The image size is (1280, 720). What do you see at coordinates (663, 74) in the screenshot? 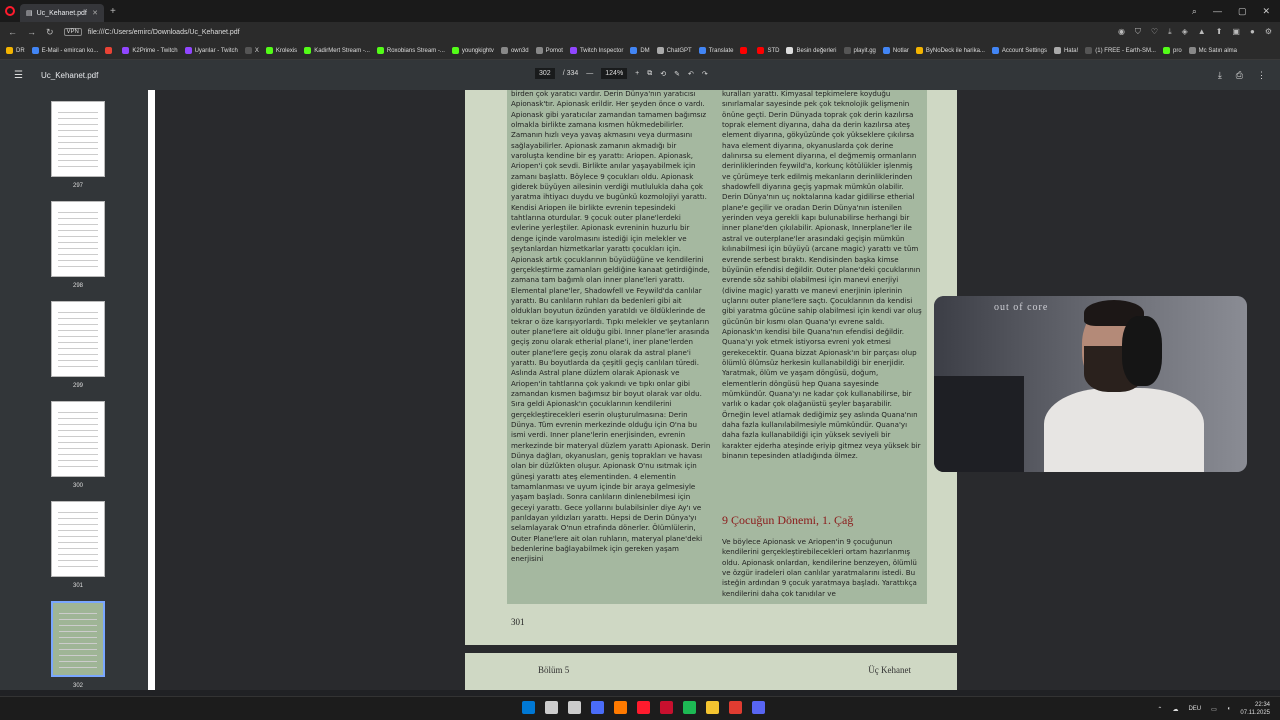
I see `rotate-icon: ⟲` at bounding box center [663, 74].